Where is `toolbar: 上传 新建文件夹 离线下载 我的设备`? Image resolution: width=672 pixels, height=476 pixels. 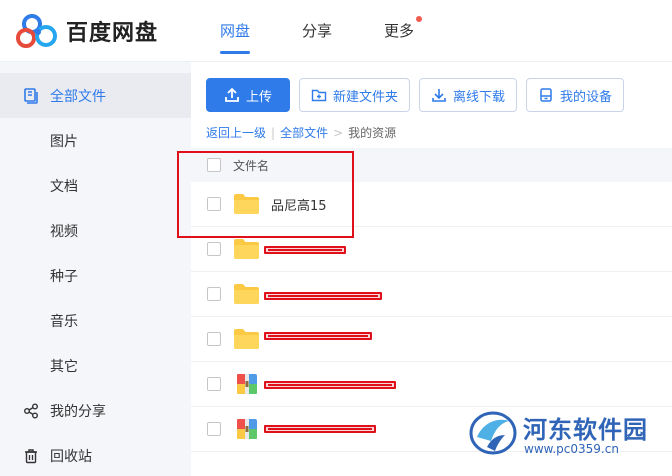
toolbar: 上传 新建文件夹 离线下载 我的设备 is located at coordinates (419, 95).